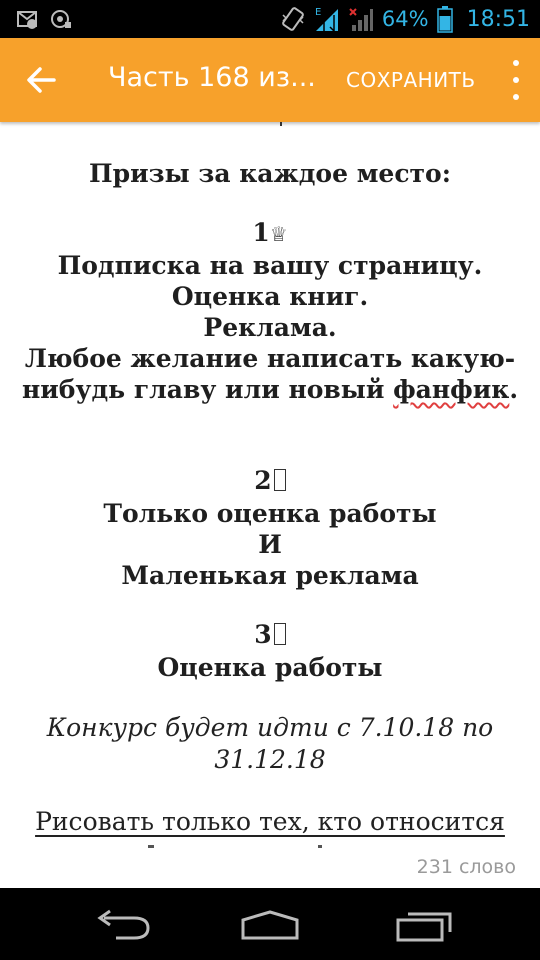 This screenshot has height=960, width=540. I want to click on prizes-heading: Призы за каждое место:, so click(270, 173).